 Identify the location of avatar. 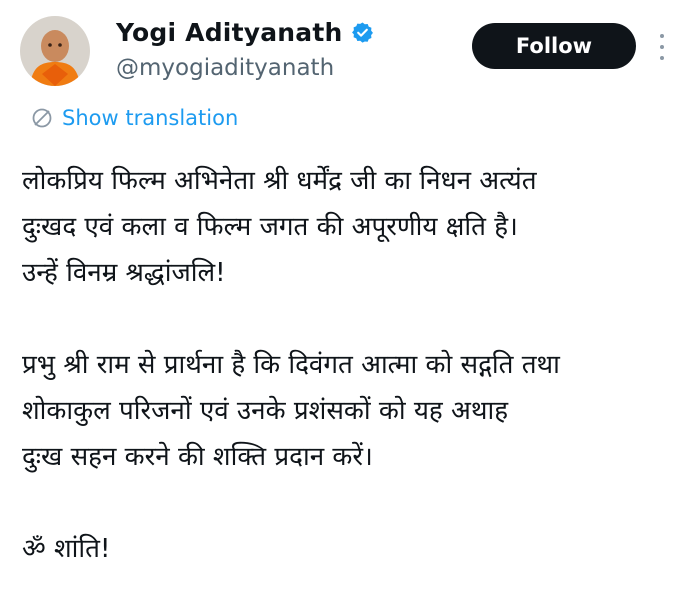
(55, 51).